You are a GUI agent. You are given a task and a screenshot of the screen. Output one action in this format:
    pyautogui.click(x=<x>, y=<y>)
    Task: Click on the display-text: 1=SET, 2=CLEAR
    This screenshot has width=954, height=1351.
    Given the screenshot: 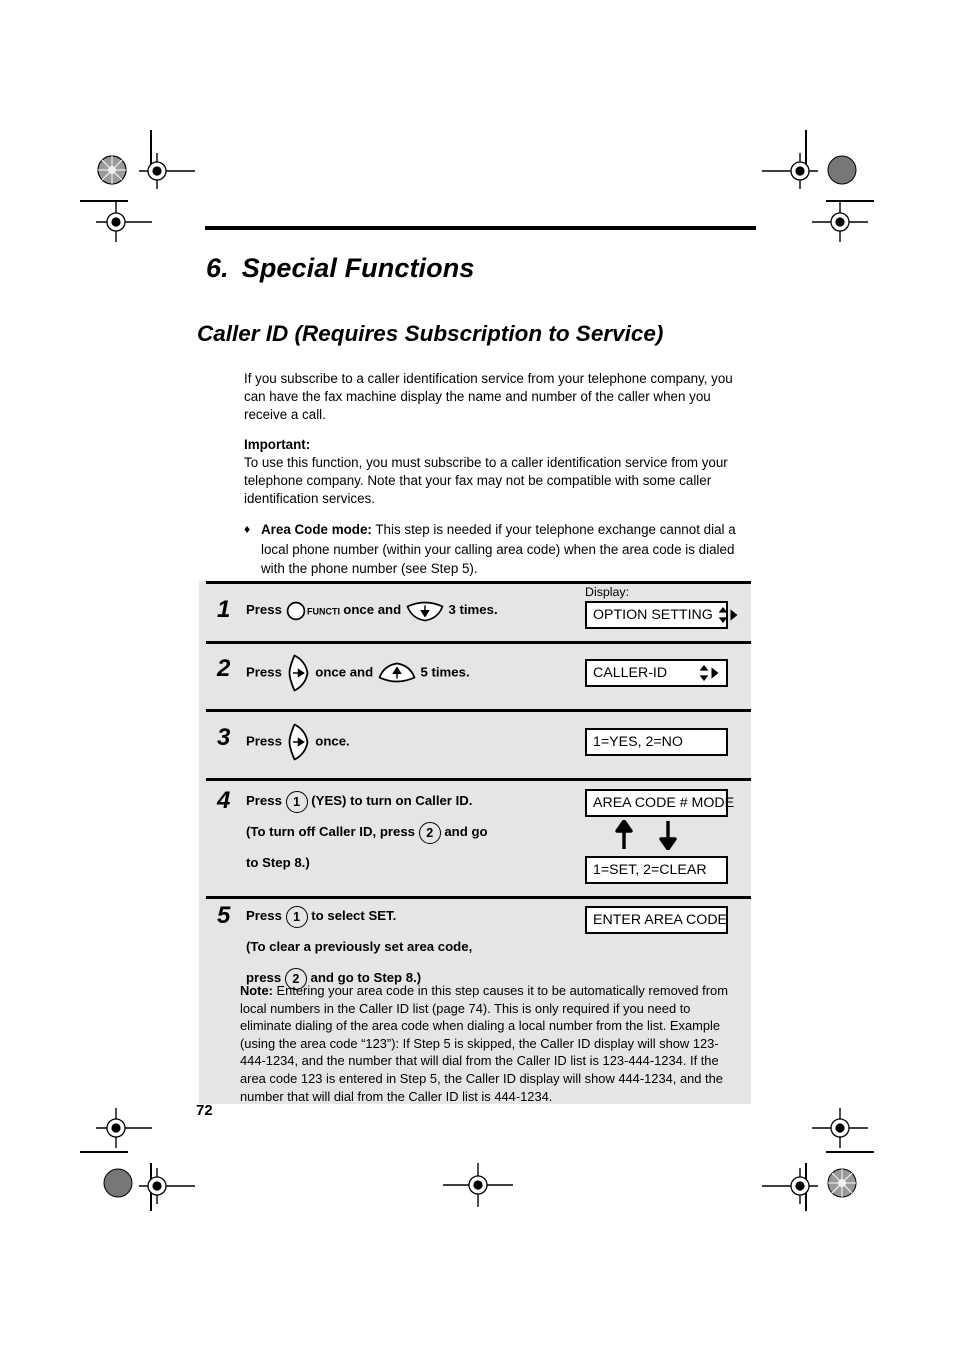 What is the action you would take?
    pyautogui.click(x=650, y=870)
    